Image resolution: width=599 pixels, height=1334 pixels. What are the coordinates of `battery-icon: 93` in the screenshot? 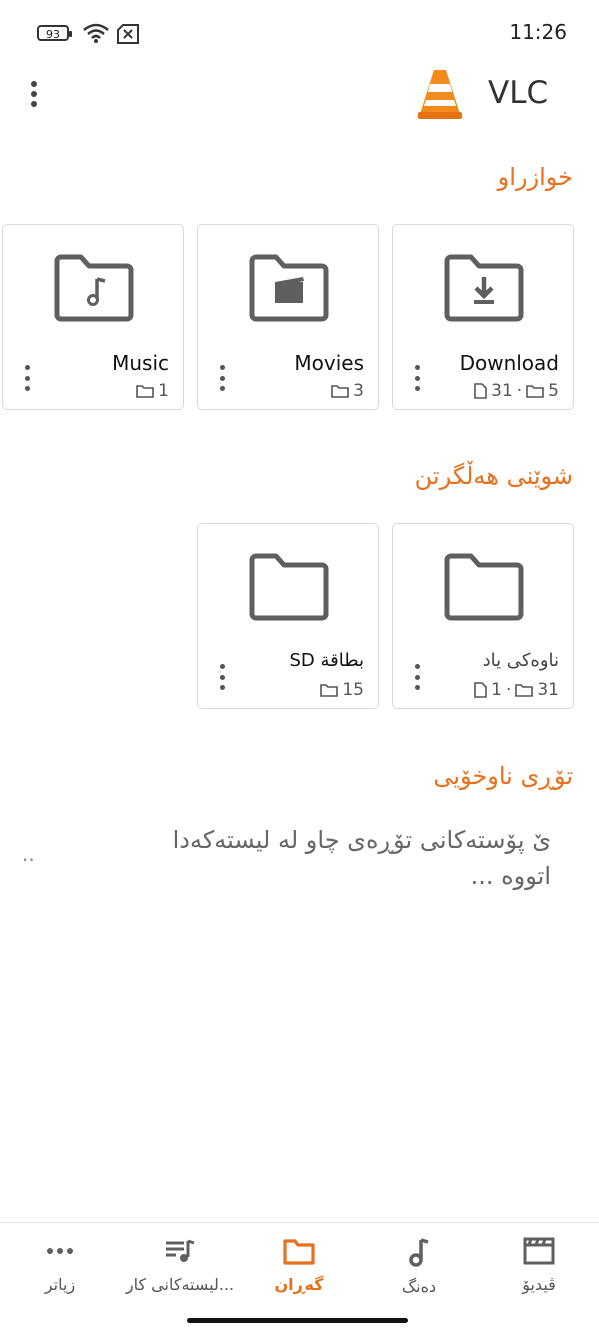 It's located at (54, 33).